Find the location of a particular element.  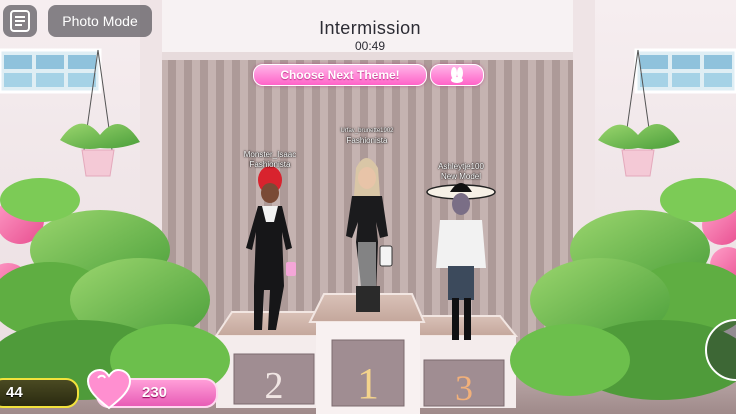

player-nametag: Urfav_brunette1902 Fashionista is located at coordinates (367, 136).